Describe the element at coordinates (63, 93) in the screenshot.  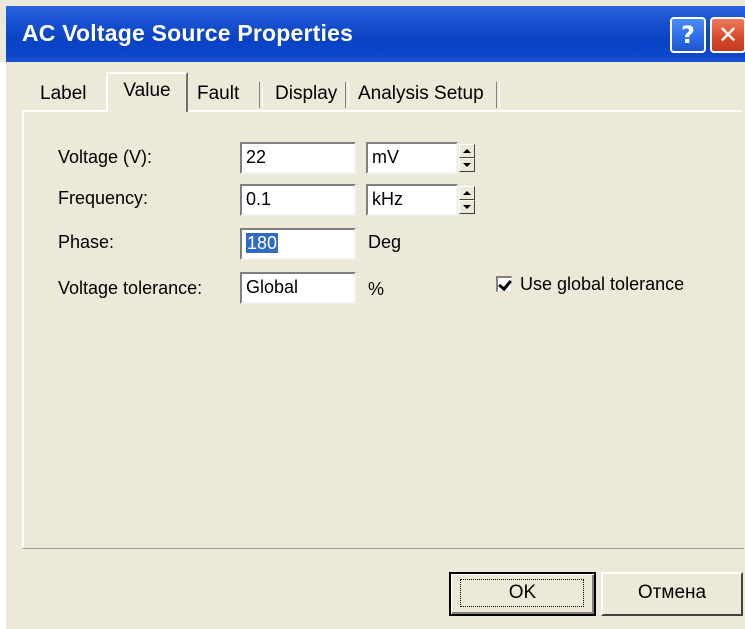
I see `tab-label-text: Label` at that location.